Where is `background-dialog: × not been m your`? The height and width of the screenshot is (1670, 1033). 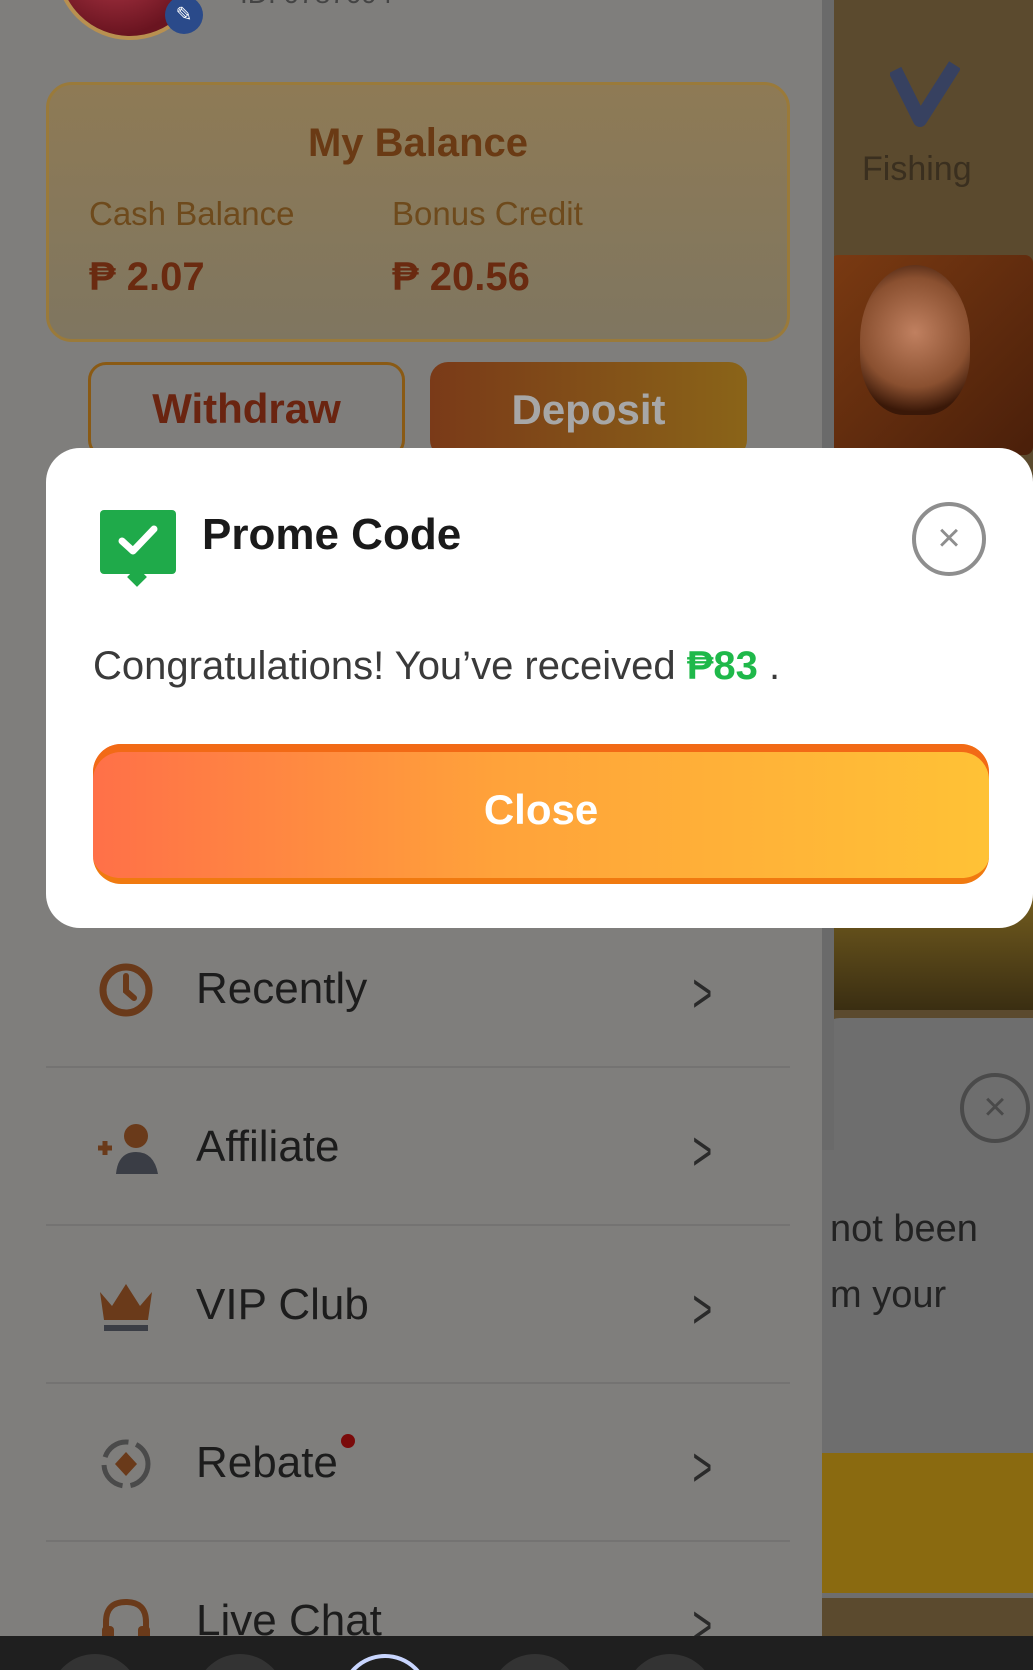
background-dialog: × not been m your is located at coordinates (926, 1308).